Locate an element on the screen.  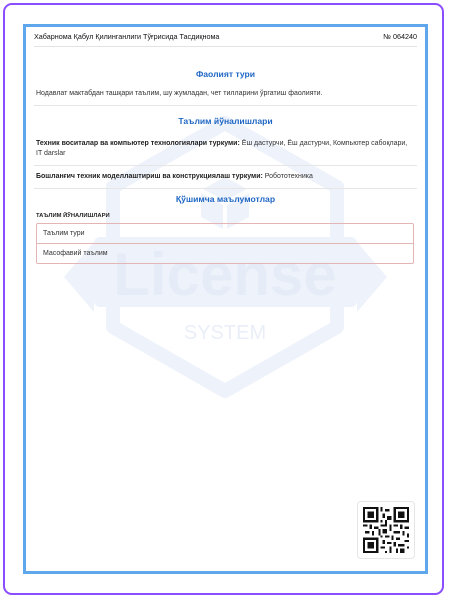
directions-title: Таълим йўналишлари is located at coordinates (225, 121).